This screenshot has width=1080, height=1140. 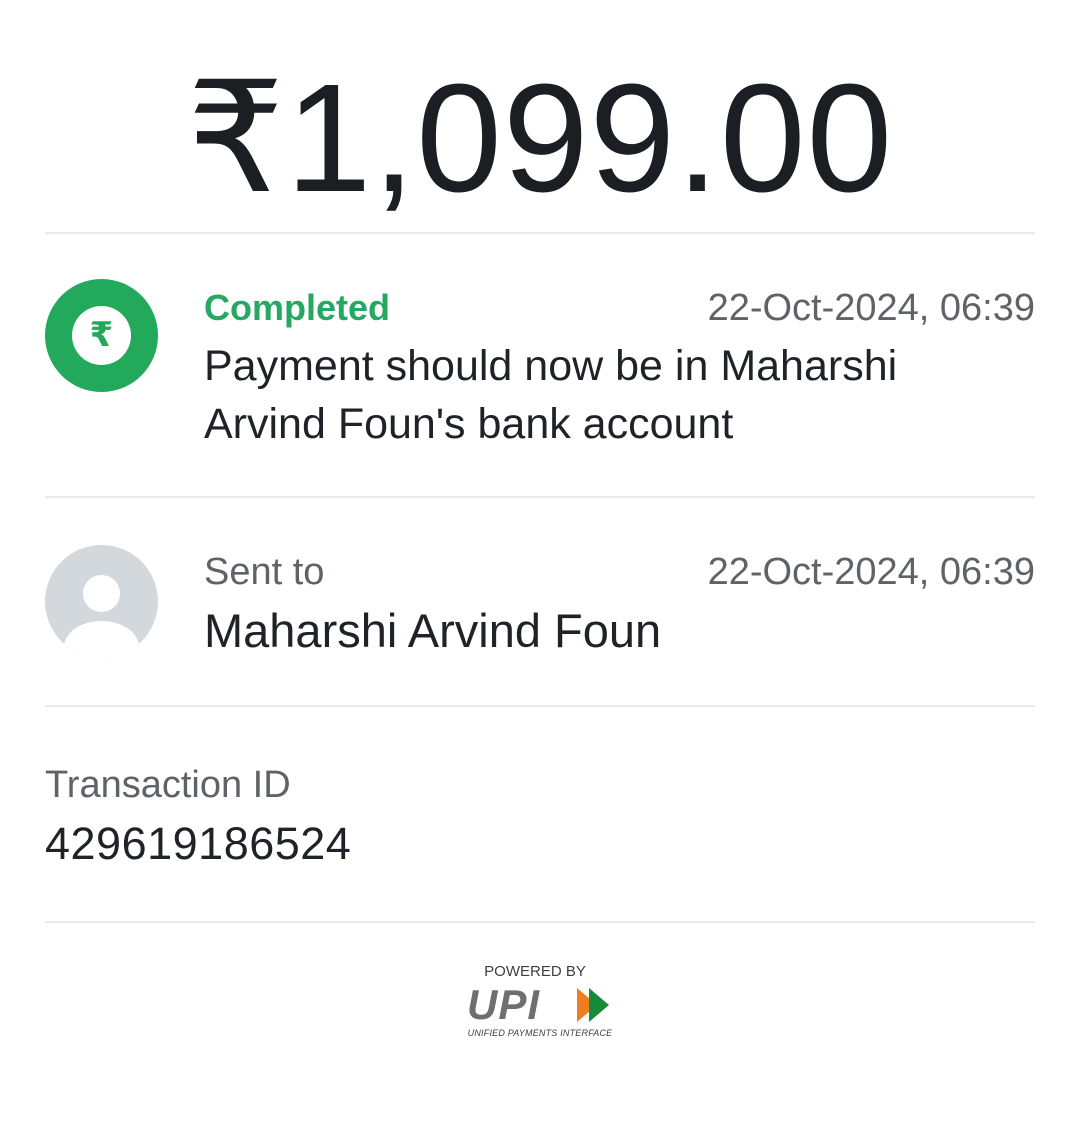 I want to click on upi-tagline: UNIFIED PAYMENTS INTERFACE, so click(x=540, y=1033).